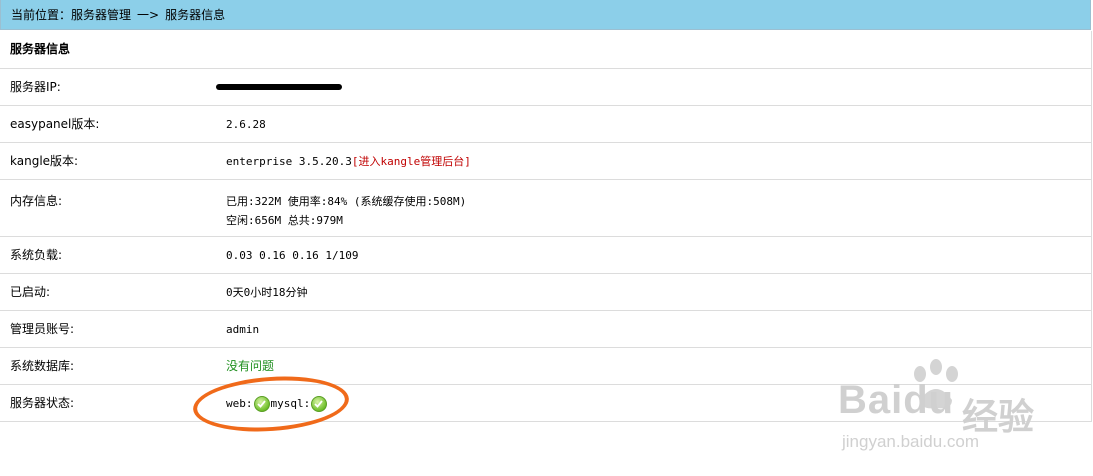 Image resolution: width=1093 pixels, height=476 pixels. I want to click on row-uptime: 已启动: 0天0小时18分钟, so click(546, 292).